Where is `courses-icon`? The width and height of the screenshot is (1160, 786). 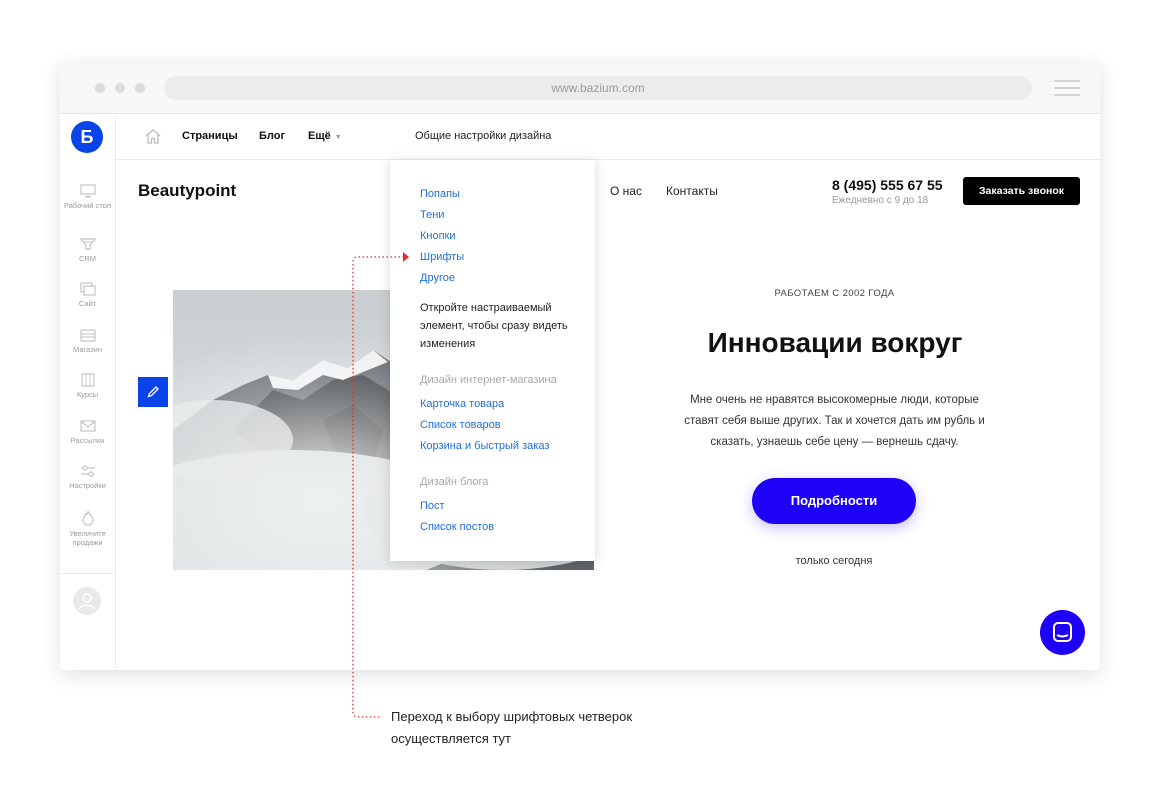 courses-icon is located at coordinates (87, 380).